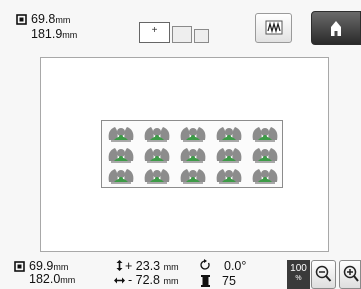  I want to click on horizontal-offset: - 72.8 mm, so click(153, 280).